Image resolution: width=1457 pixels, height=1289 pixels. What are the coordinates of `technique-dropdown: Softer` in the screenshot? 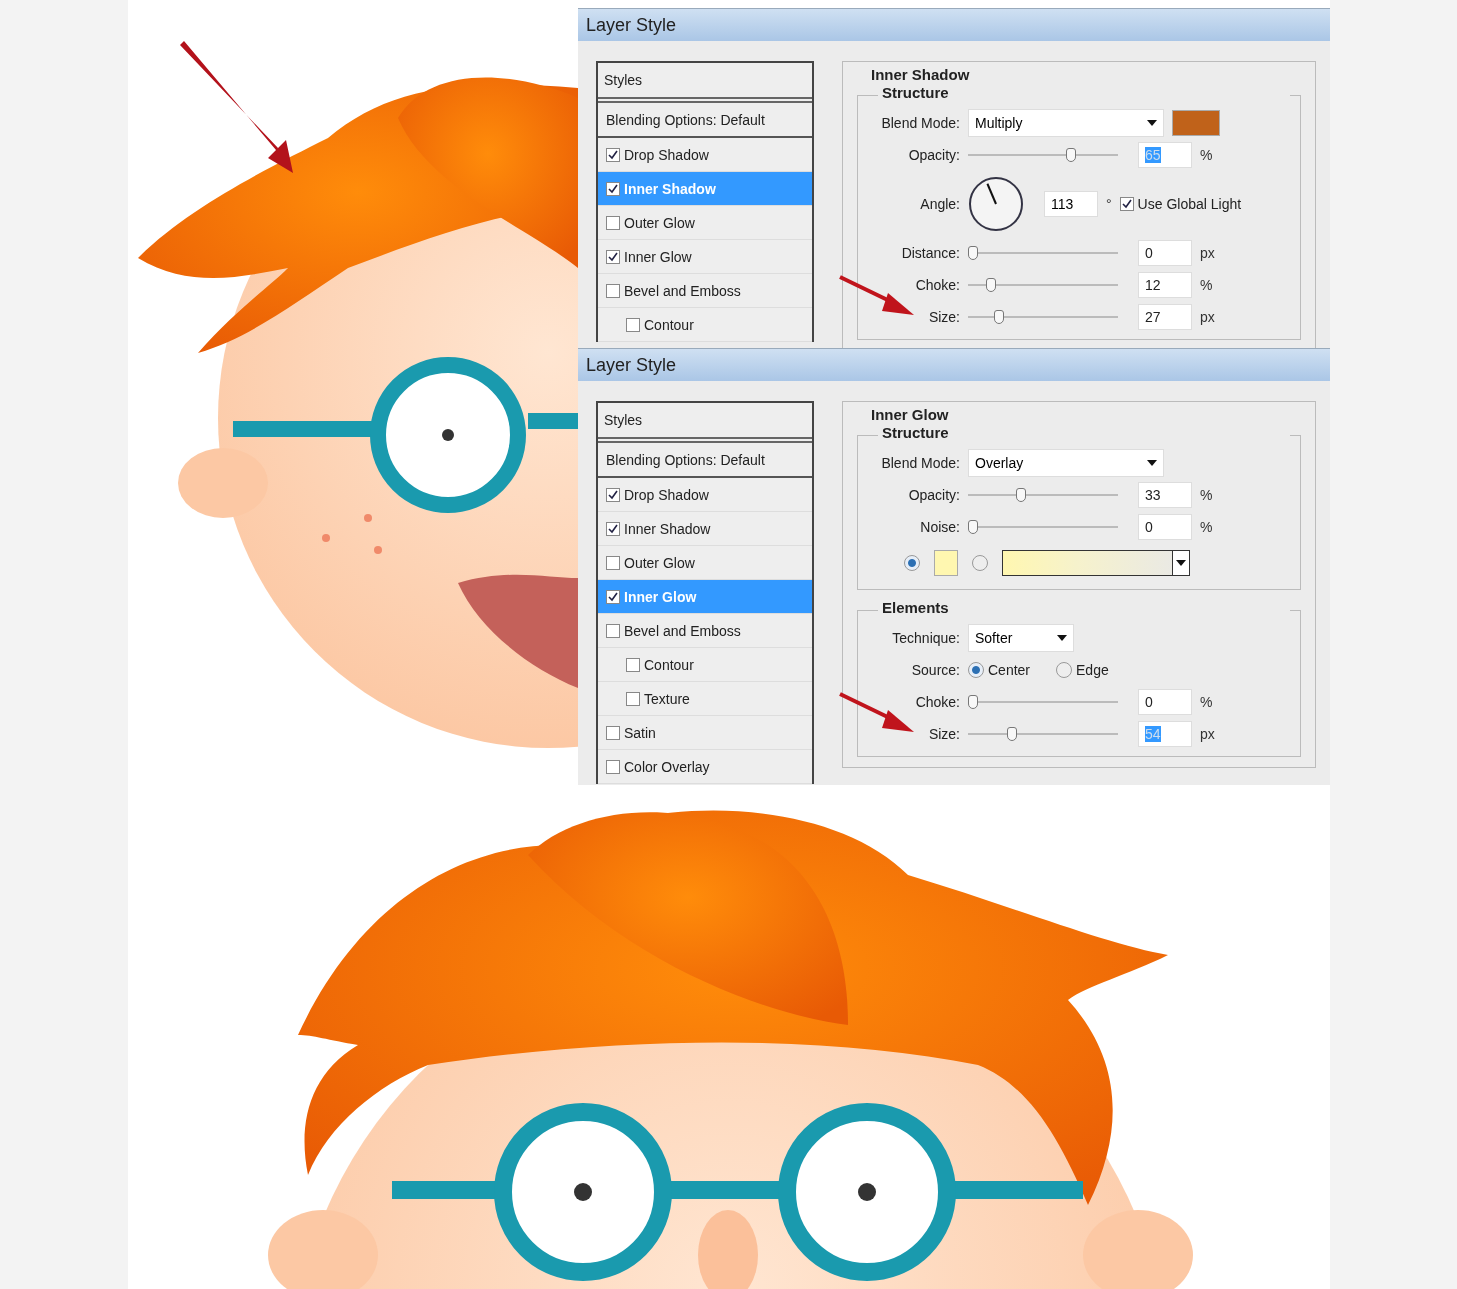 It's located at (1021, 638).